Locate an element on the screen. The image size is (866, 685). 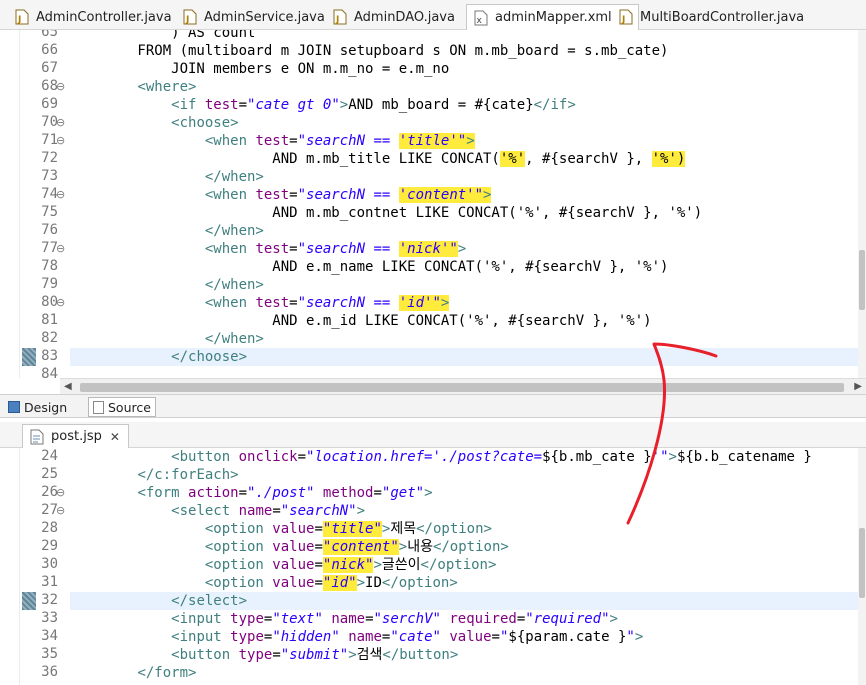
code-token: "cate" is located at coordinates (415, 637).